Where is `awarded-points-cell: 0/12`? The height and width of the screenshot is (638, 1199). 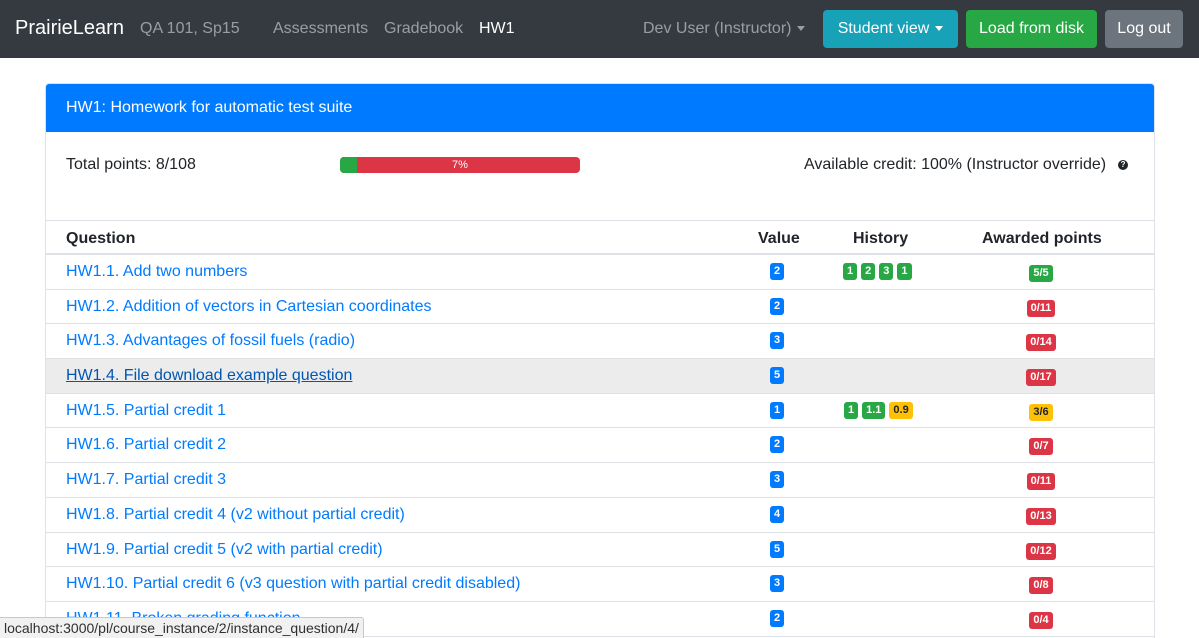
awarded-points-cell: 0/12 is located at coordinates (1041, 550).